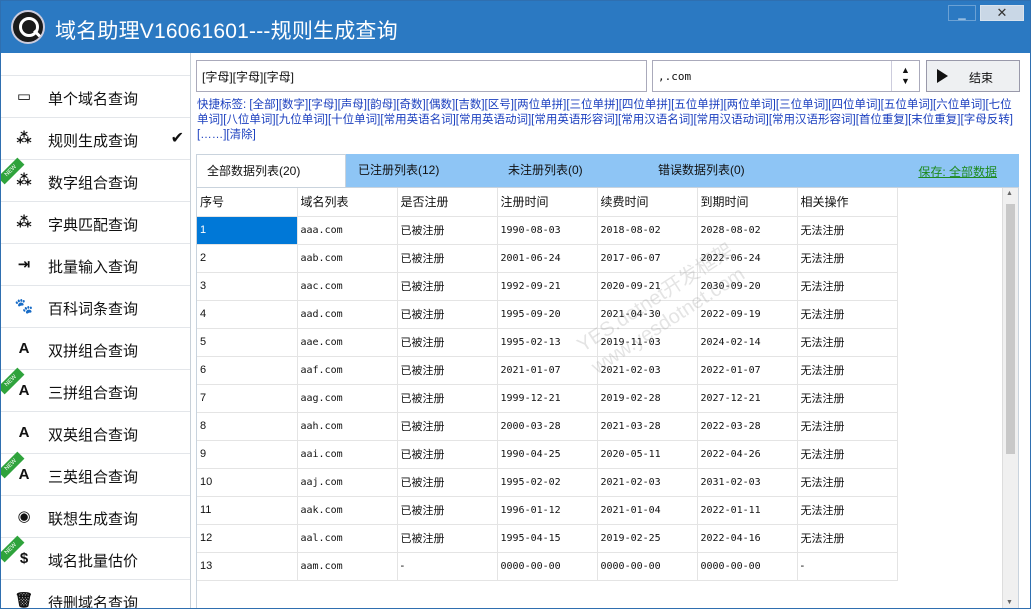 The height and width of the screenshot is (609, 1031). Describe the element at coordinates (347, 426) in the screenshot. I see `table-cell: aah.com` at that location.